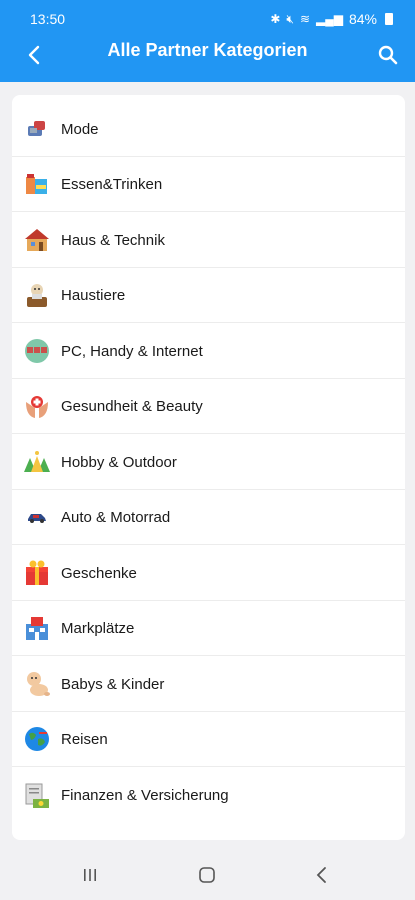 Image resolution: width=415 pixels, height=900 pixels. Describe the element at coordinates (275, 19) in the screenshot. I see `bluetooth-icon: ✱` at that location.